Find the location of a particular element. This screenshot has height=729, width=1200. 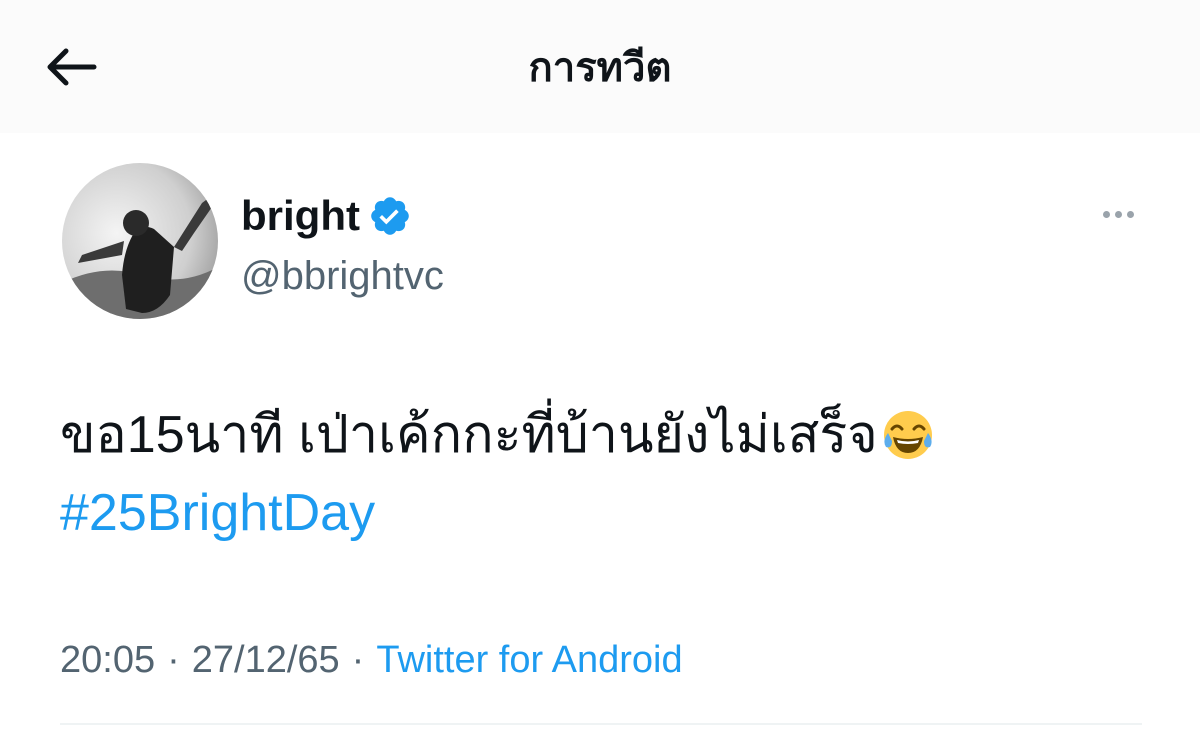

more-options-button is located at coordinates (1118, 214).